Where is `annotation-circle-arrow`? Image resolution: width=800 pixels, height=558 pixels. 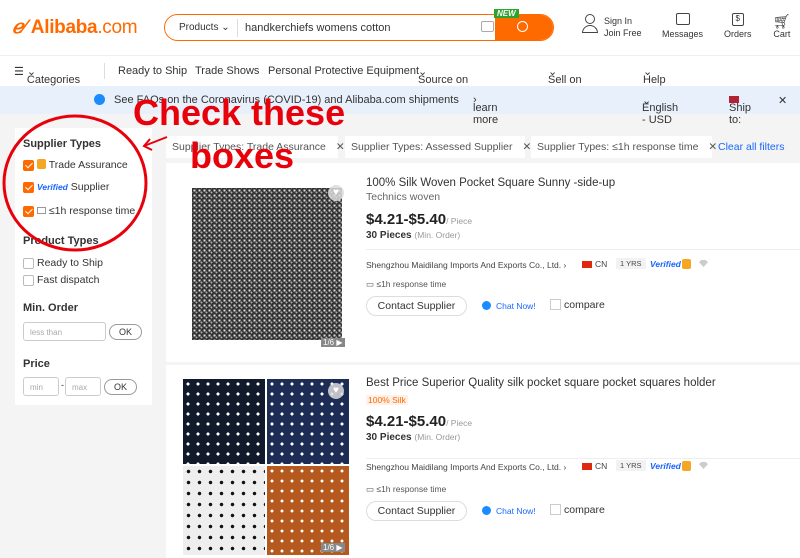
annotation-circle-arrow is located at coordinates (85, 183).